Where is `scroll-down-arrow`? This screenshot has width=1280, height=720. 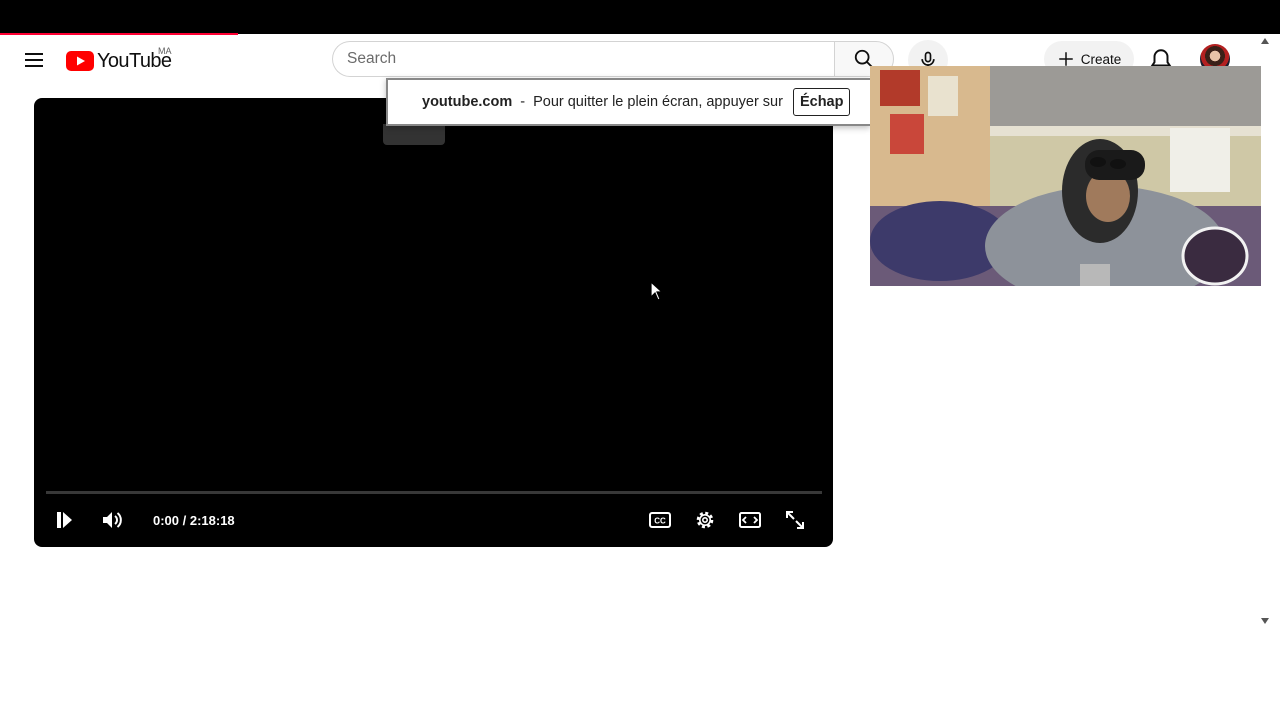
scroll-down-arrow is located at coordinates (1265, 621).